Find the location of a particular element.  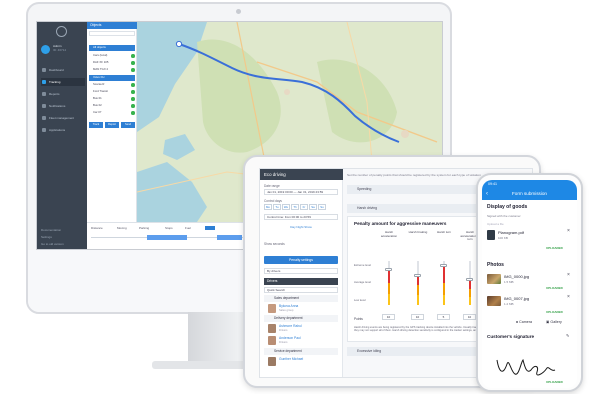

turn-acceleration-slider is located at coordinates (469, 283).